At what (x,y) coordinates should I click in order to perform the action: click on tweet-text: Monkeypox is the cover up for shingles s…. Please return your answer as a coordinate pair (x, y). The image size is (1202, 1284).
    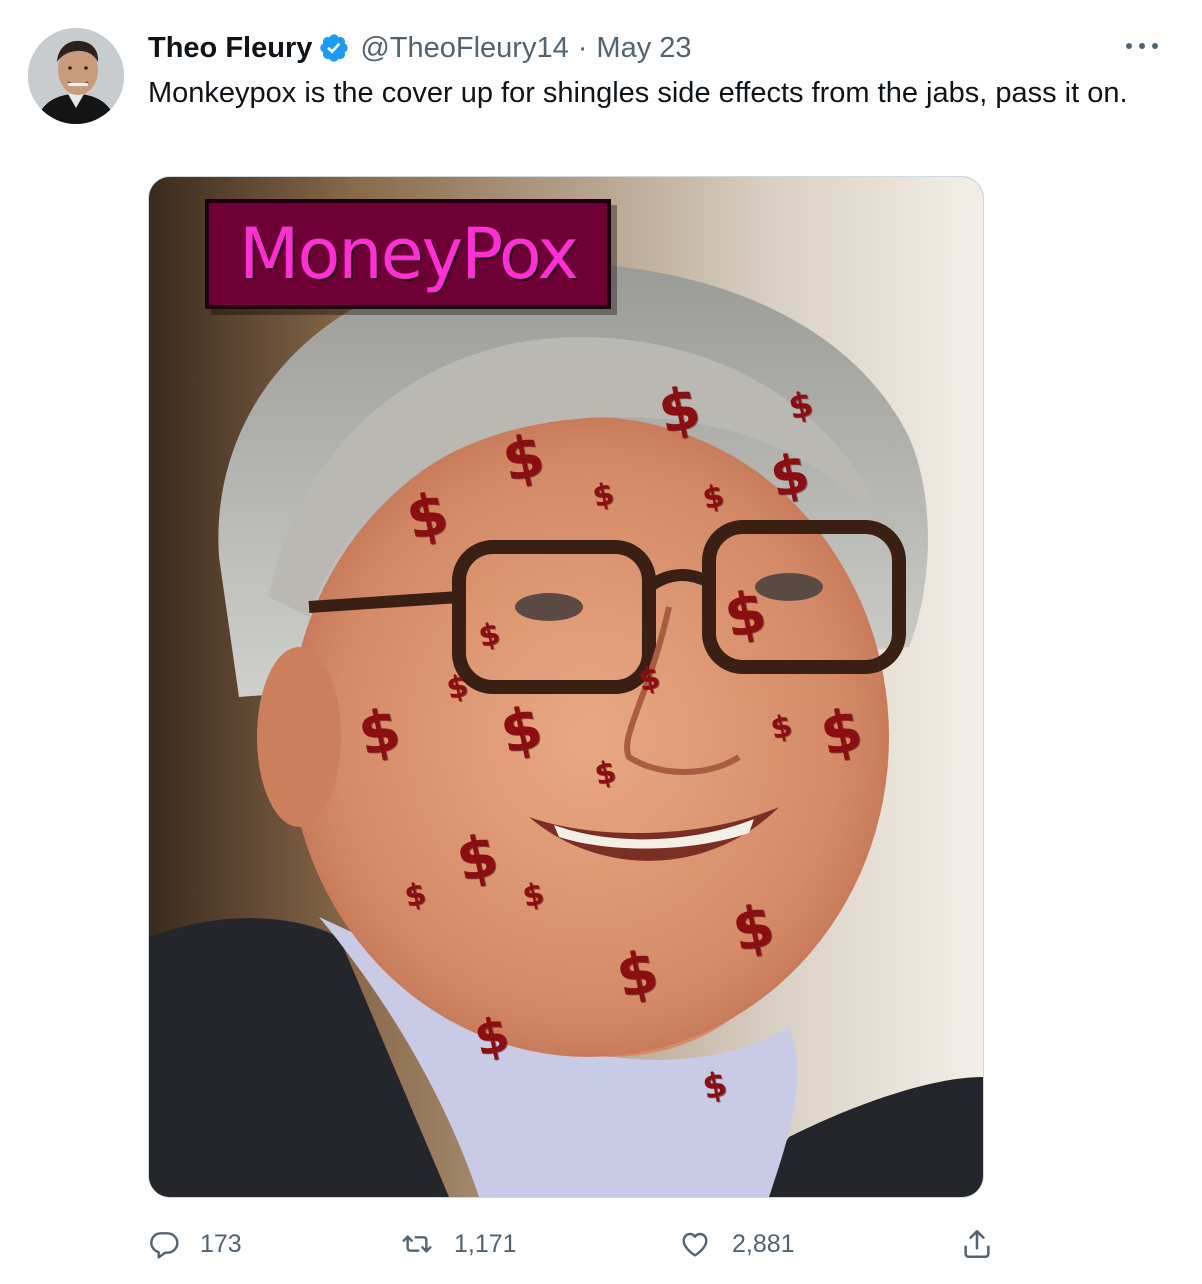
    Looking at the image, I should click on (638, 93).